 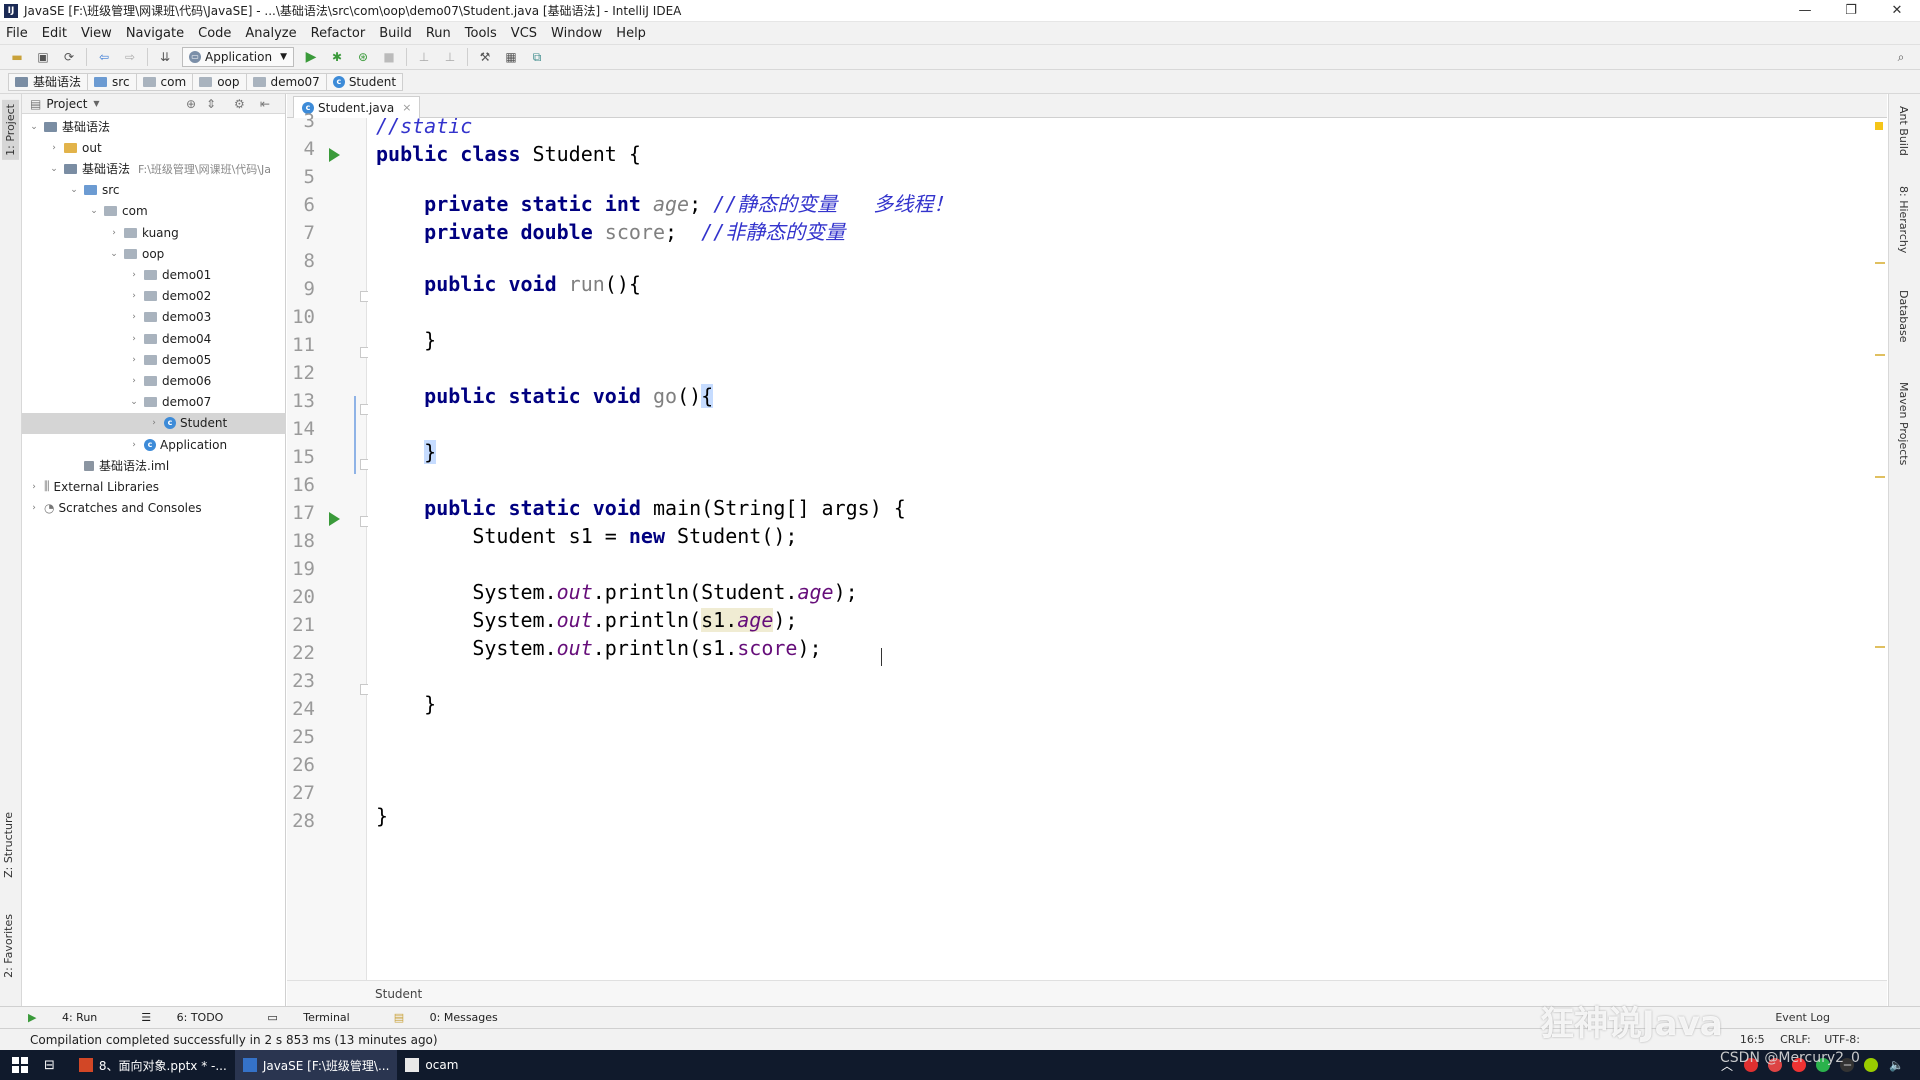 What do you see at coordinates (154, 465) in the screenshot?
I see `tree-item: 基础语法.iml` at bounding box center [154, 465].